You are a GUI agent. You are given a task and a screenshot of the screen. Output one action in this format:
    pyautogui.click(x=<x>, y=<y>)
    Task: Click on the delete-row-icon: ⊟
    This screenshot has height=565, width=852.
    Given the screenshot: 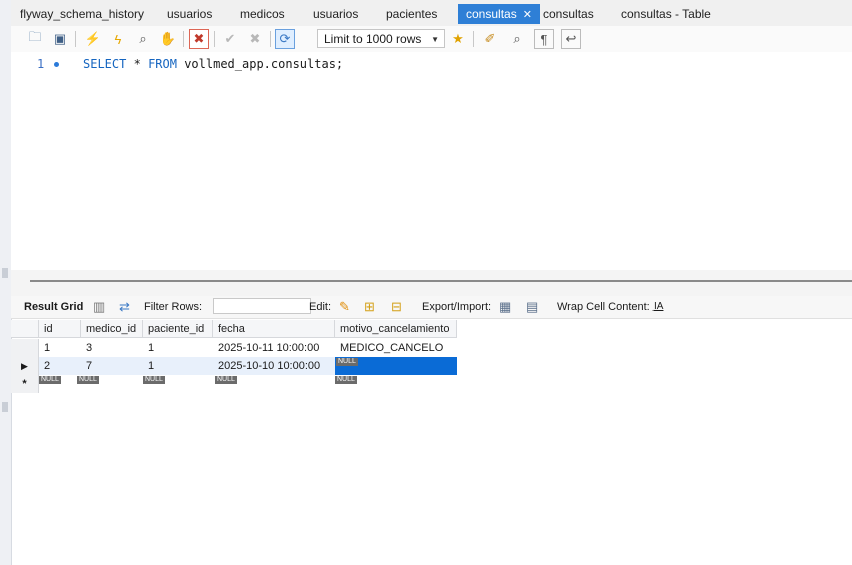 What is the action you would take?
    pyautogui.click(x=396, y=307)
    